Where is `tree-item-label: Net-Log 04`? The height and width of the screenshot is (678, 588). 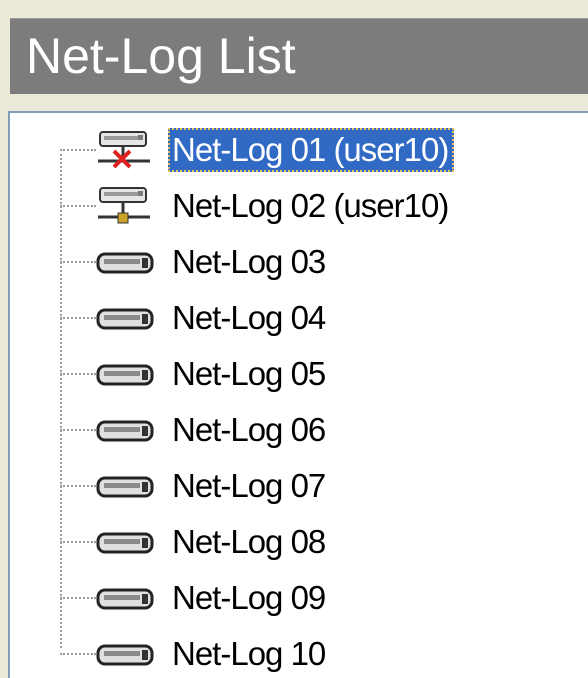
tree-item-label: Net-Log 04 is located at coordinates (249, 317).